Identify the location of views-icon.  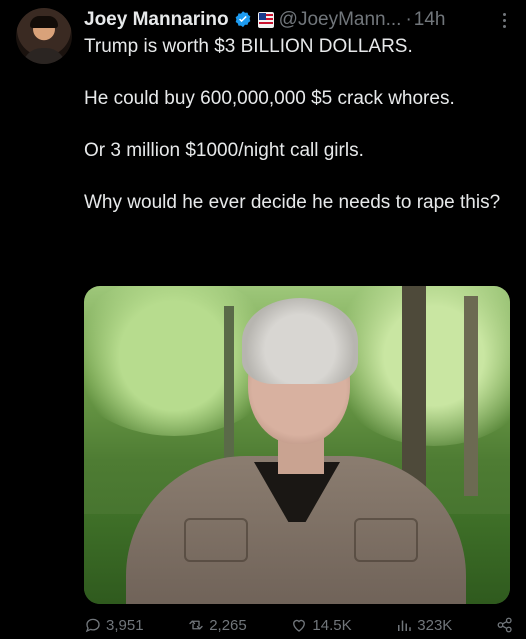
(405, 625).